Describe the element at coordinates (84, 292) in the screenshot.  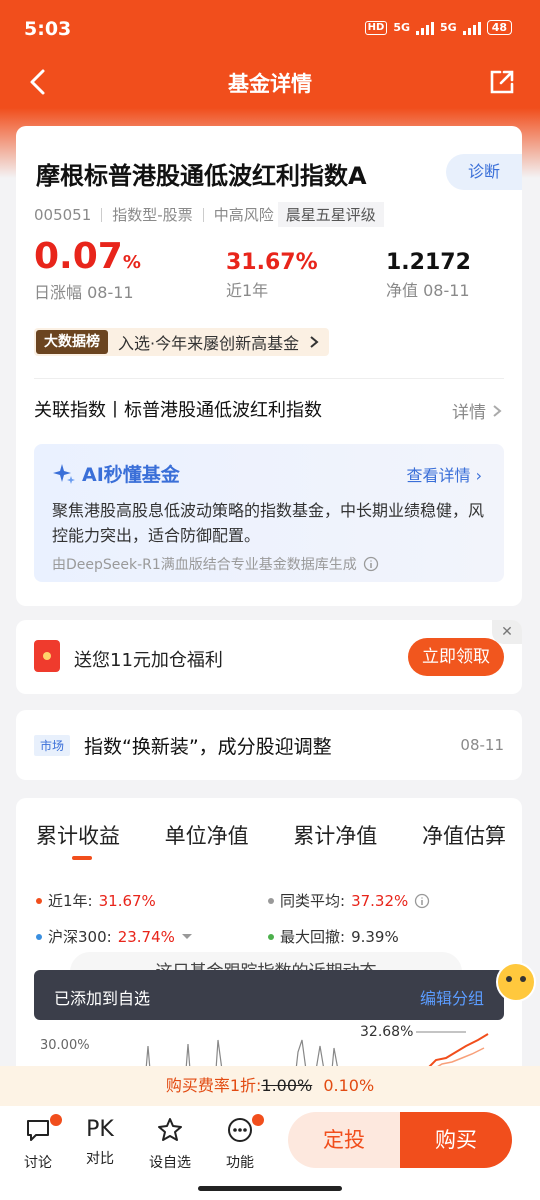
I see `daily-change-label: 日涨幅 08-11` at that location.